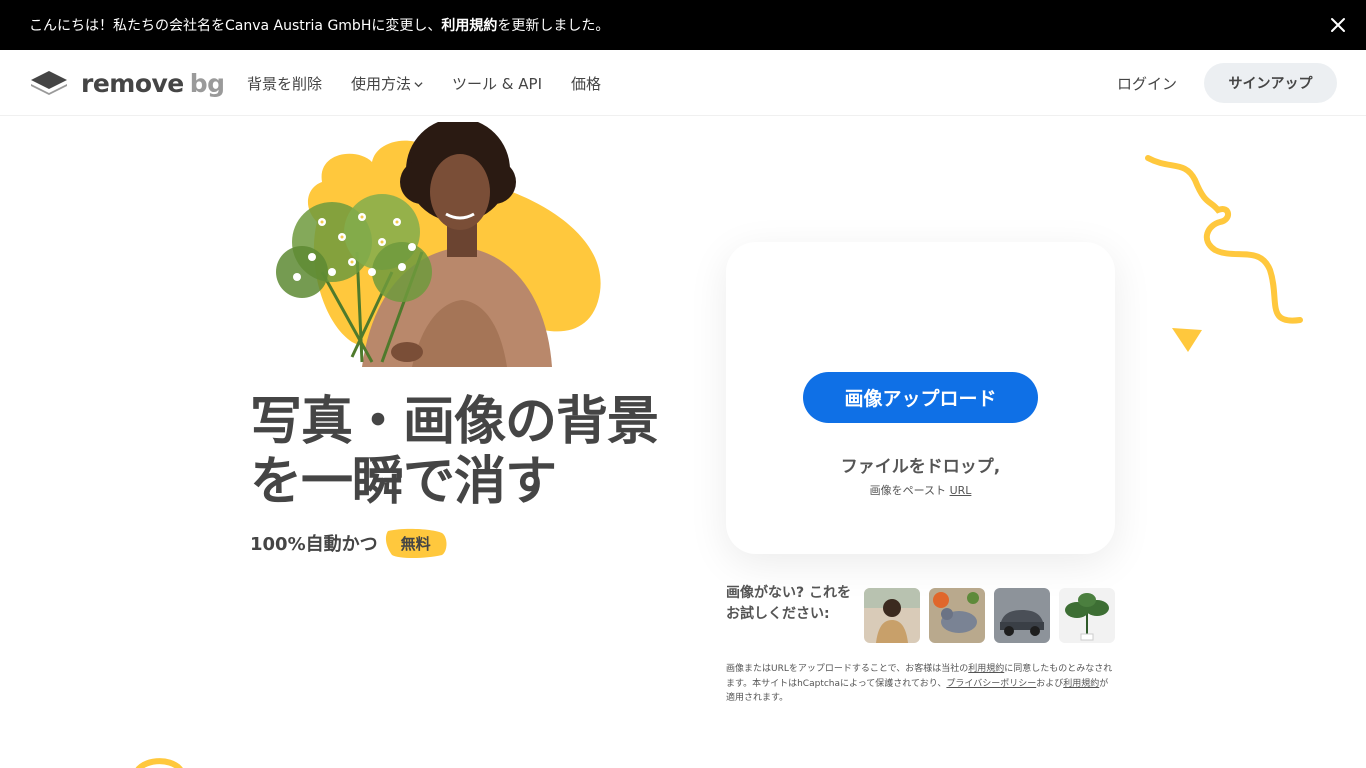 The image size is (1366, 768). I want to click on sample-pigeon-thumbnail, so click(957, 615).